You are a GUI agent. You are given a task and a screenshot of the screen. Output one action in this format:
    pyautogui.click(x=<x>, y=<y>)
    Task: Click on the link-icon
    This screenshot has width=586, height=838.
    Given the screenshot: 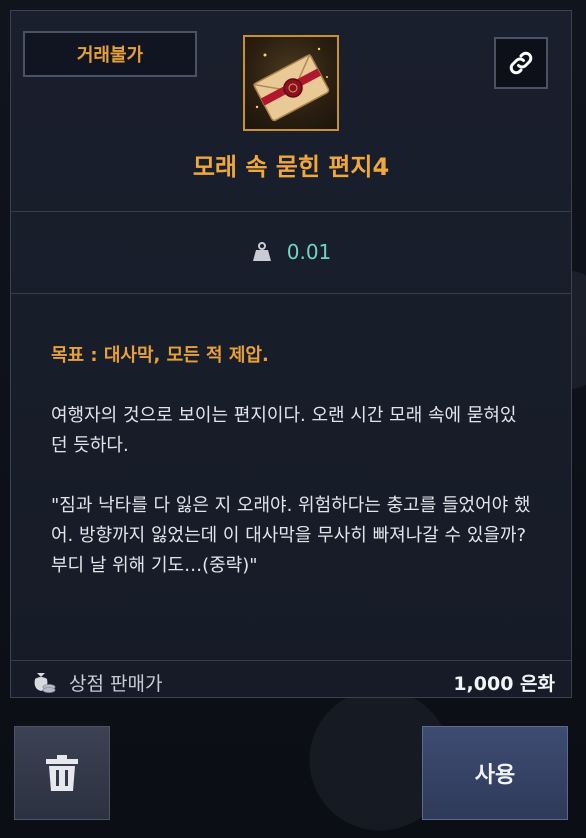 What is the action you would take?
    pyautogui.click(x=521, y=63)
    